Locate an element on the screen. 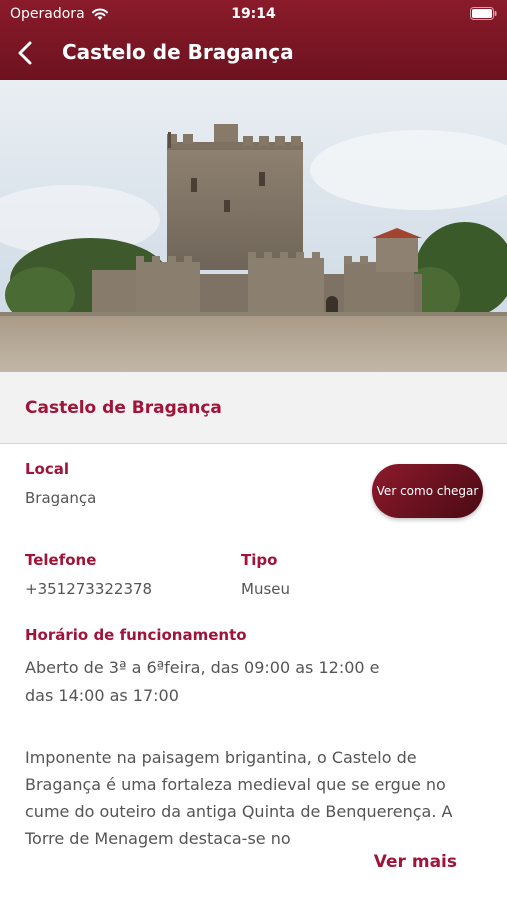 The width and height of the screenshot is (507, 900). local-label: Local is located at coordinates (47, 469).